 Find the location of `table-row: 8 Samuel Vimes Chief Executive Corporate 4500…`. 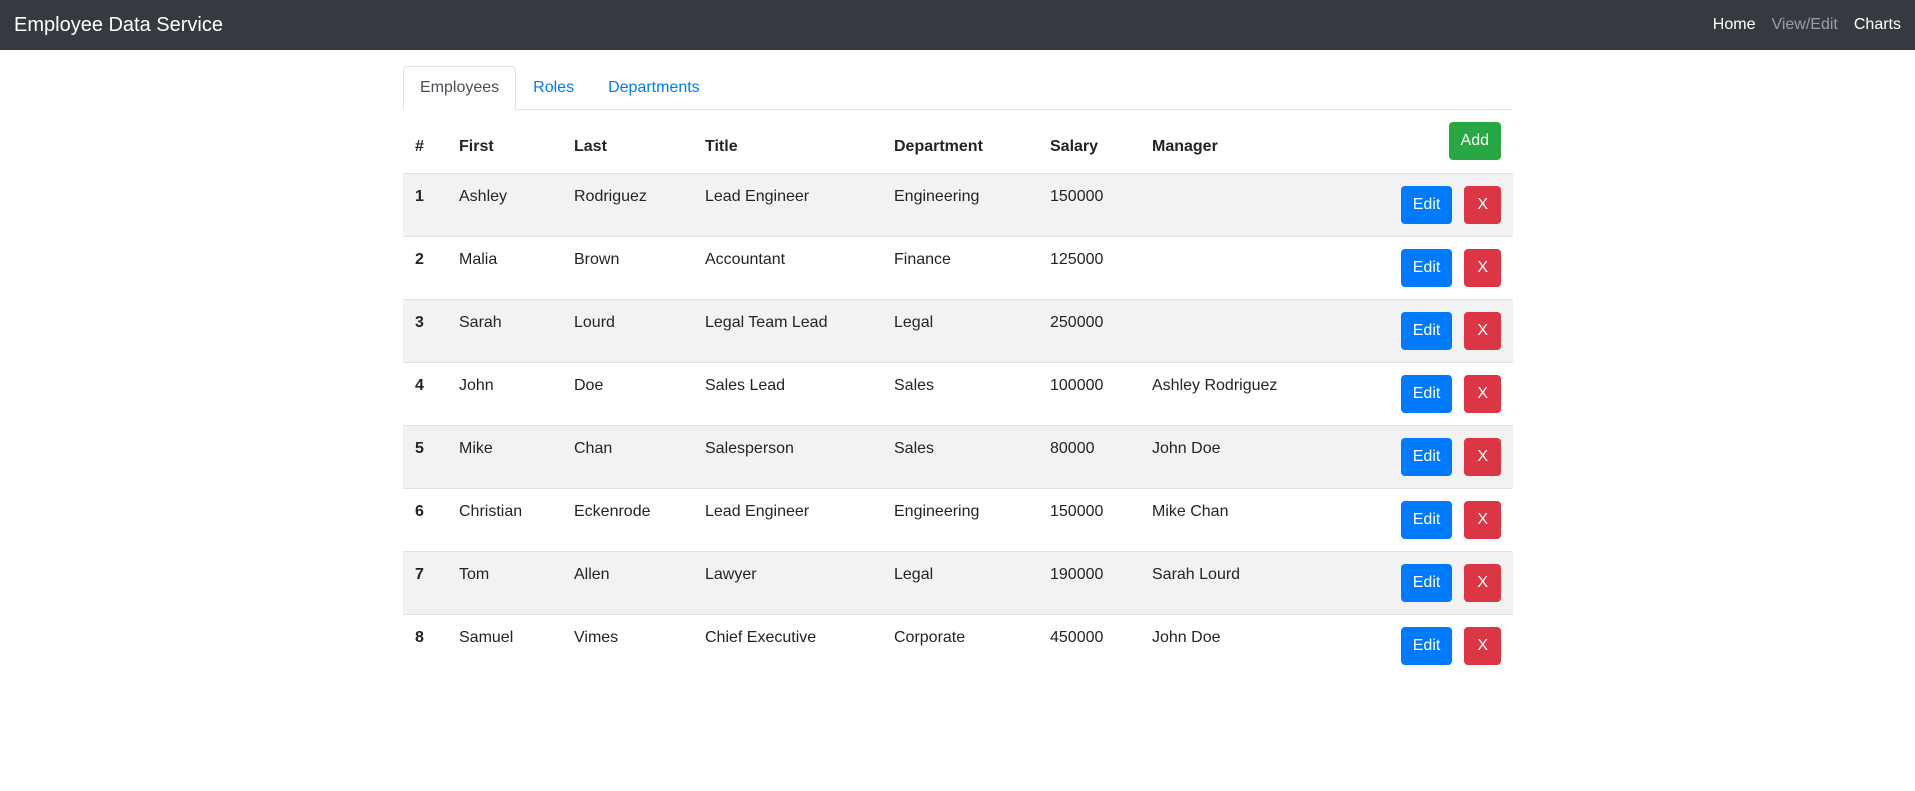

table-row: 8 Samuel Vimes Chief Executive Corporate 4500… is located at coordinates (958, 645).